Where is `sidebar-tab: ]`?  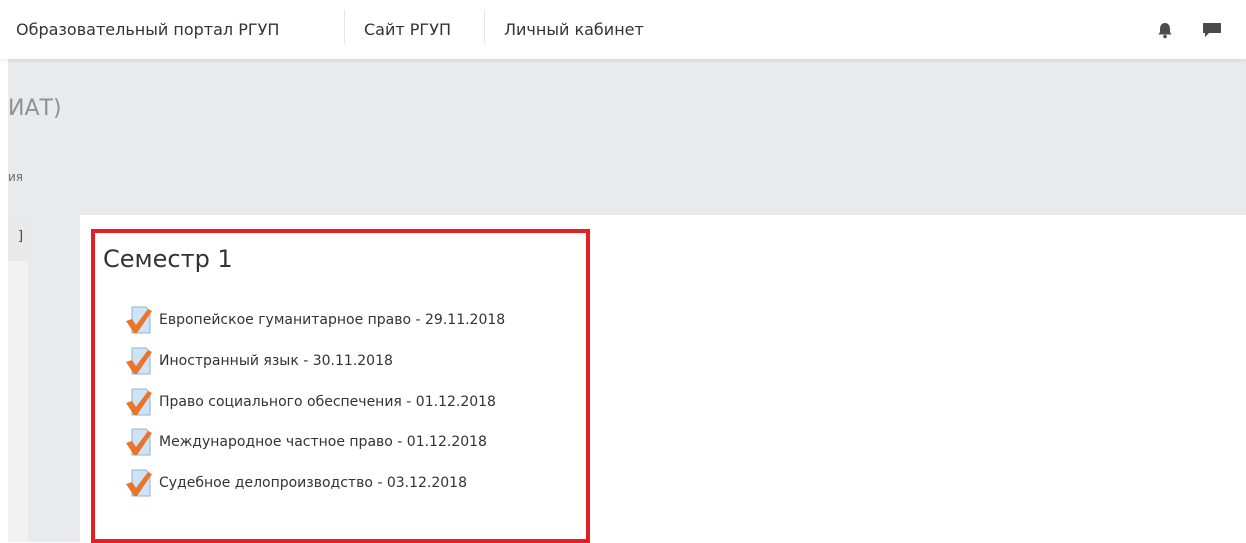
sidebar-tab: ] is located at coordinates (18, 238).